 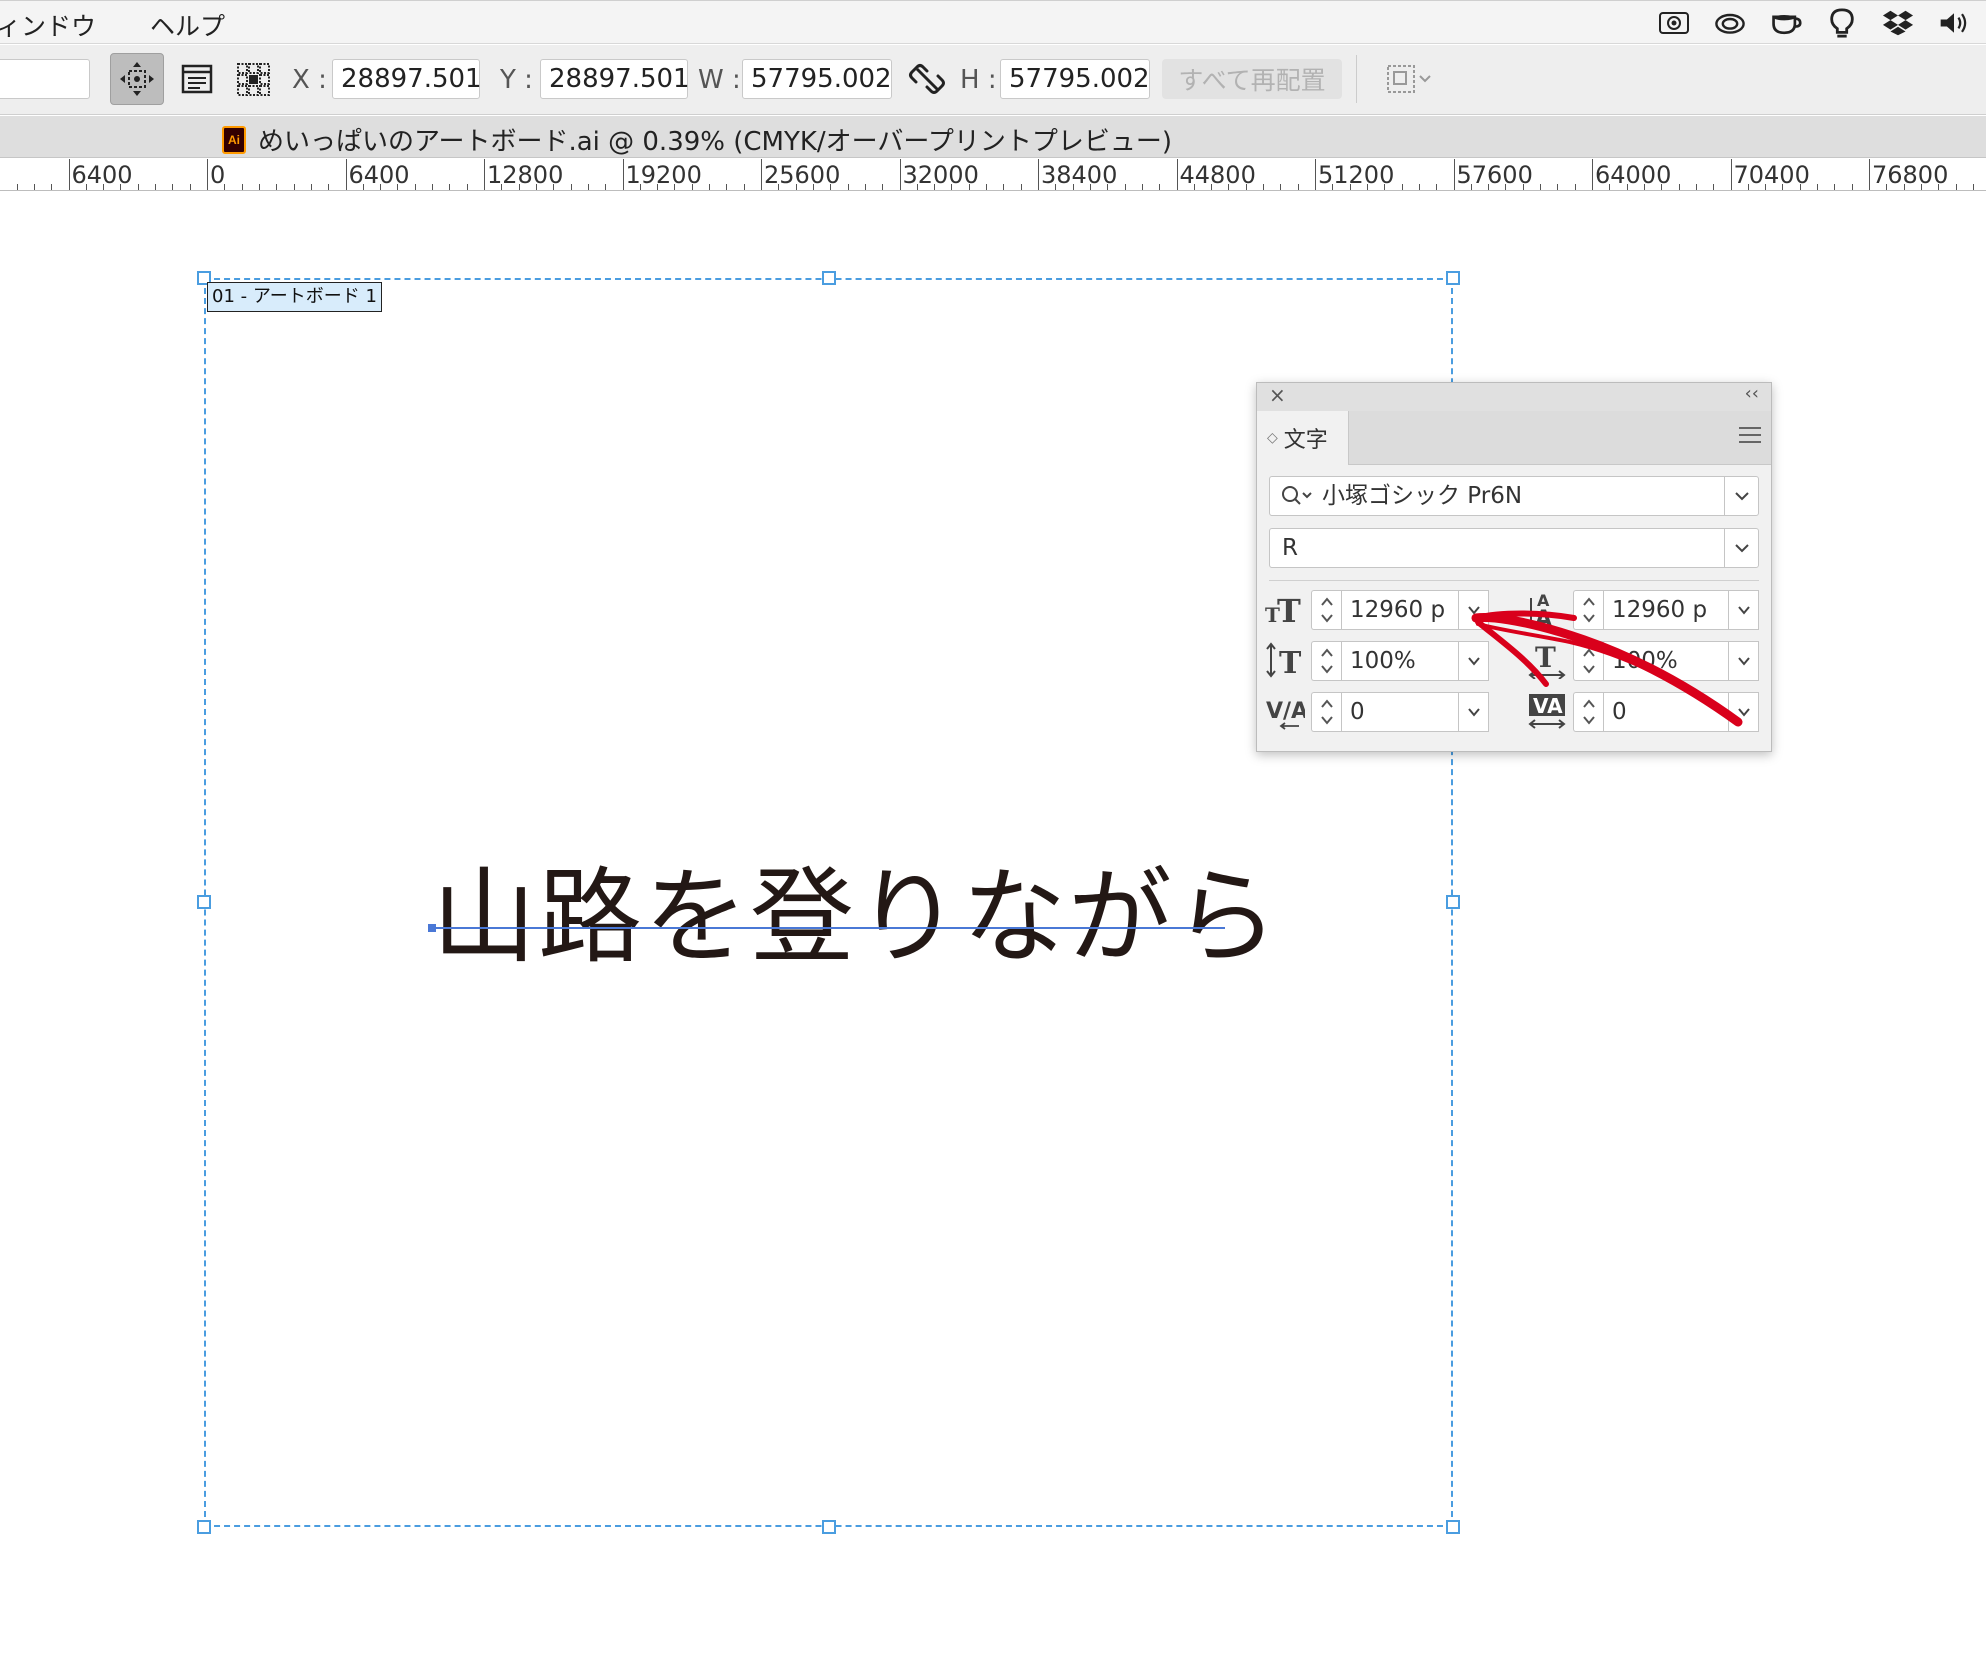 What do you see at coordinates (1453, 1527) in the screenshot?
I see `handle-bottom-right` at bounding box center [1453, 1527].